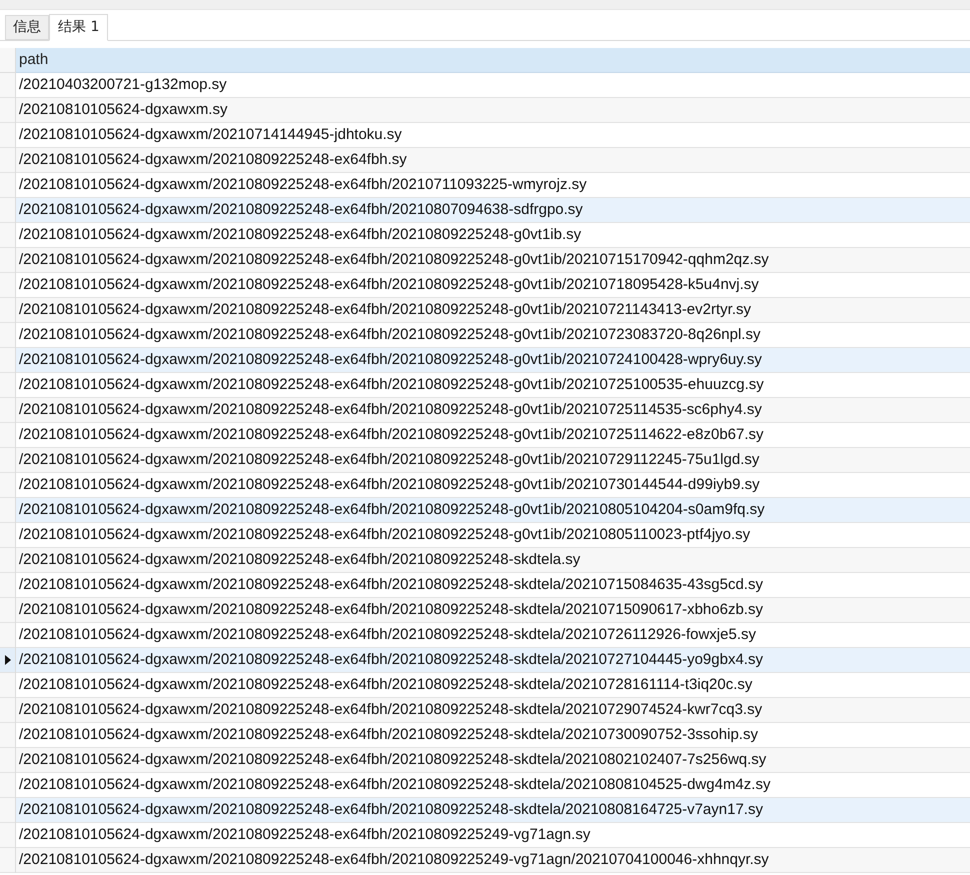 The image size is (970, 875). I want to click on table-cell: /20210810105624-dgxawxm/20210809225248-ex64fbh/20210809225248-skdtela/20210727104445-yo9gbx4.sy, so click(493, 660).